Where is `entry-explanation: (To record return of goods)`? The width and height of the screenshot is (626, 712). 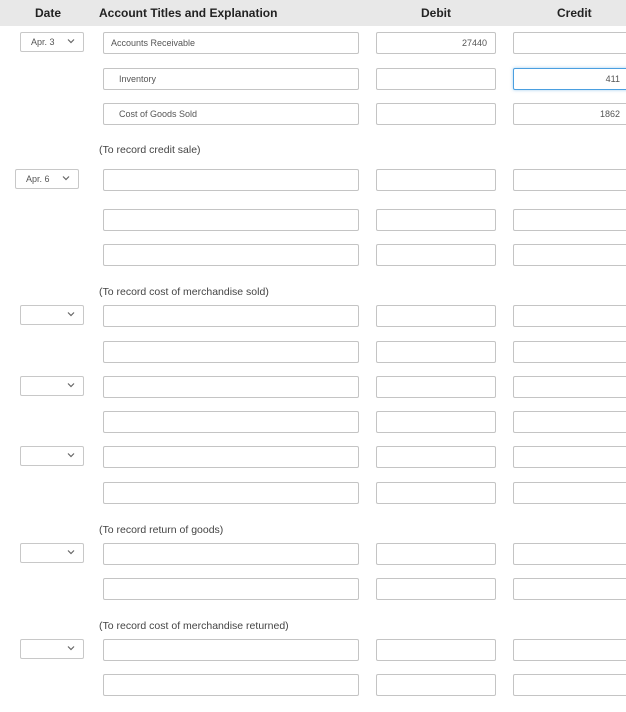 entry-explanation: (To record return of goods) is located at coordinates (161, 530).